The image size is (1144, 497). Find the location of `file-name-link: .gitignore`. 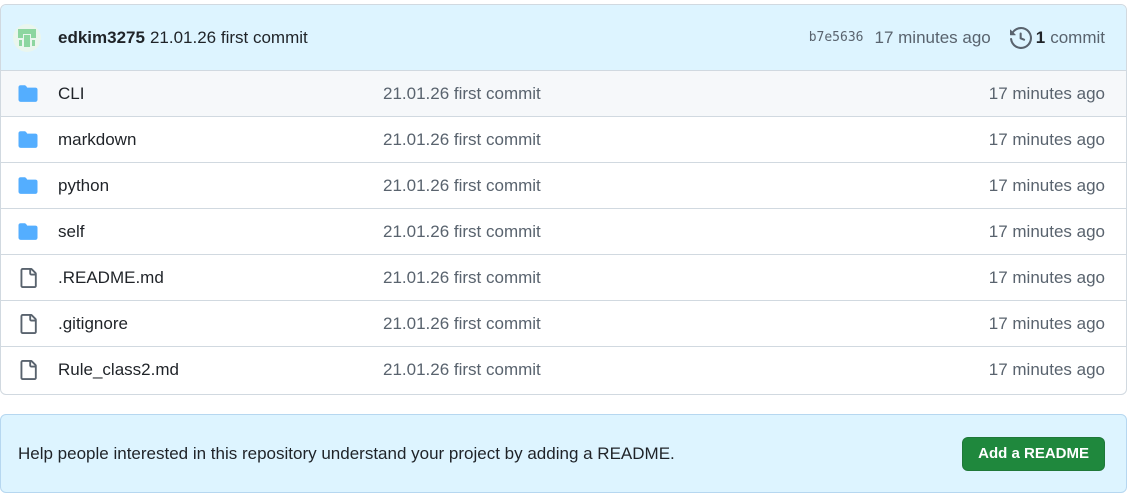

file-name-link: .gitignore is located at coordinates (220, 324).